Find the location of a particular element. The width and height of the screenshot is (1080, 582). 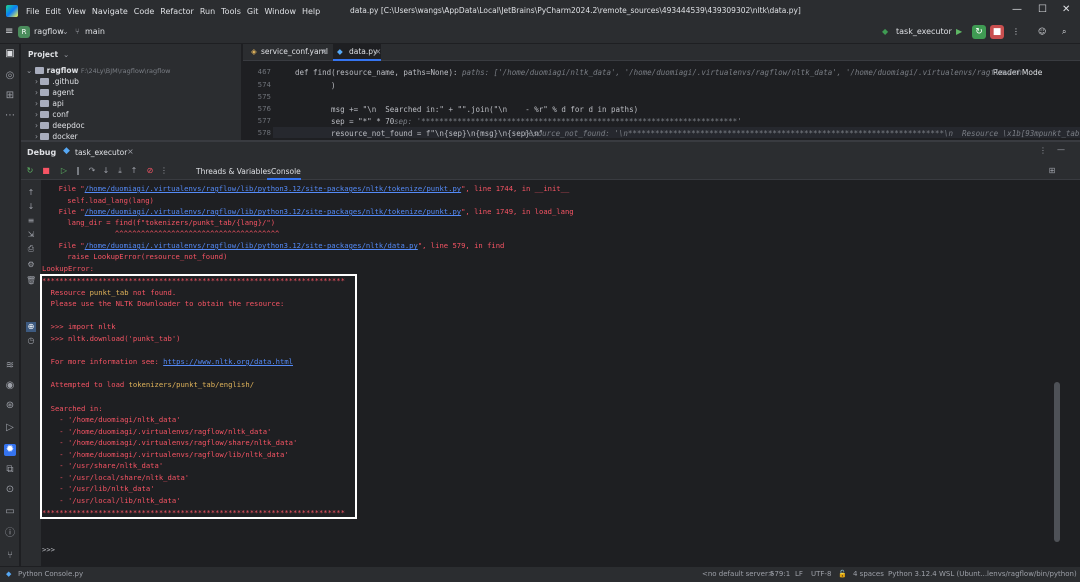

branch-selector: main is located at coordinates (95, 31).